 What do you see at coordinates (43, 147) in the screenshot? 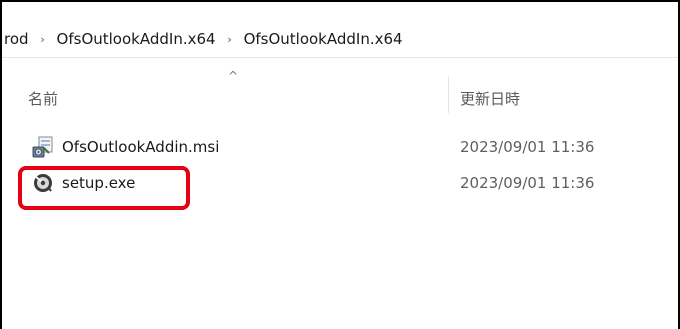
I see `msi-installer-icon` at bounding box center [43, 147].